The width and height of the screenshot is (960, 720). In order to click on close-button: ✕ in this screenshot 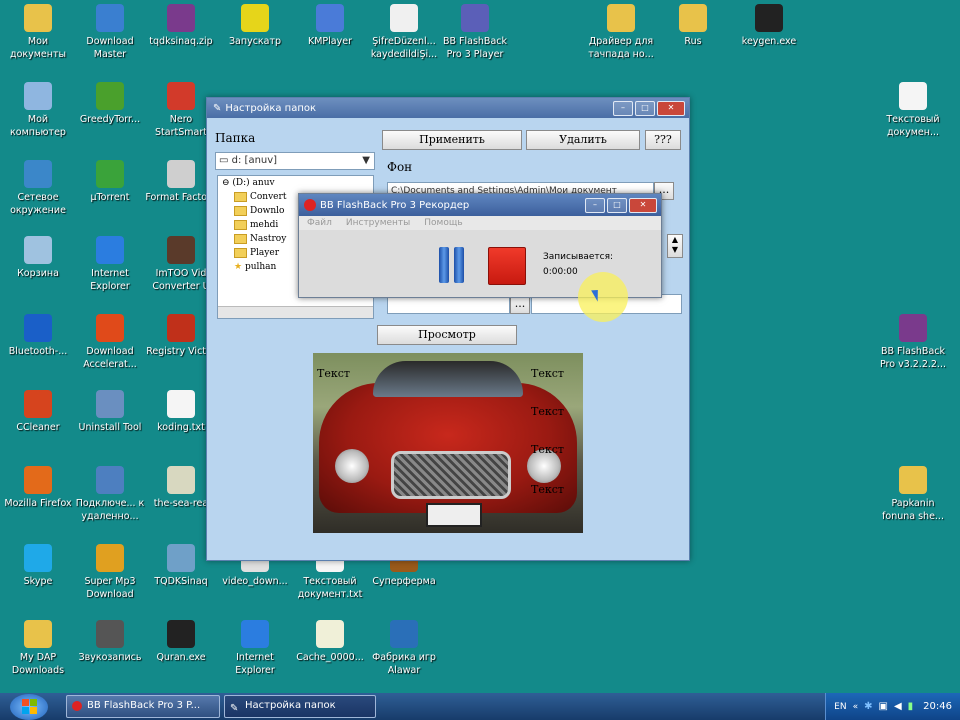, I will do `click(671, 108)`.